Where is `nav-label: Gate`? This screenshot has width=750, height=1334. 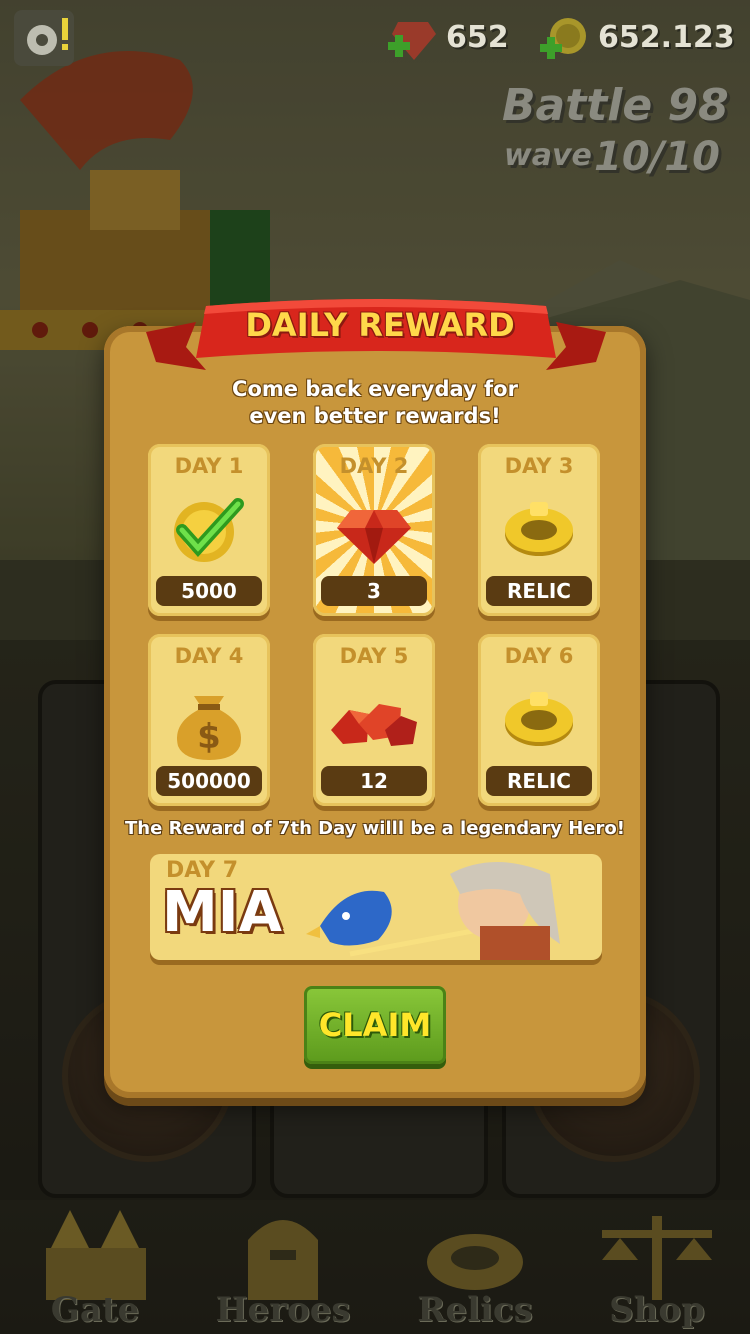
nav-label: Gate is located at coordinates (95, 1310).